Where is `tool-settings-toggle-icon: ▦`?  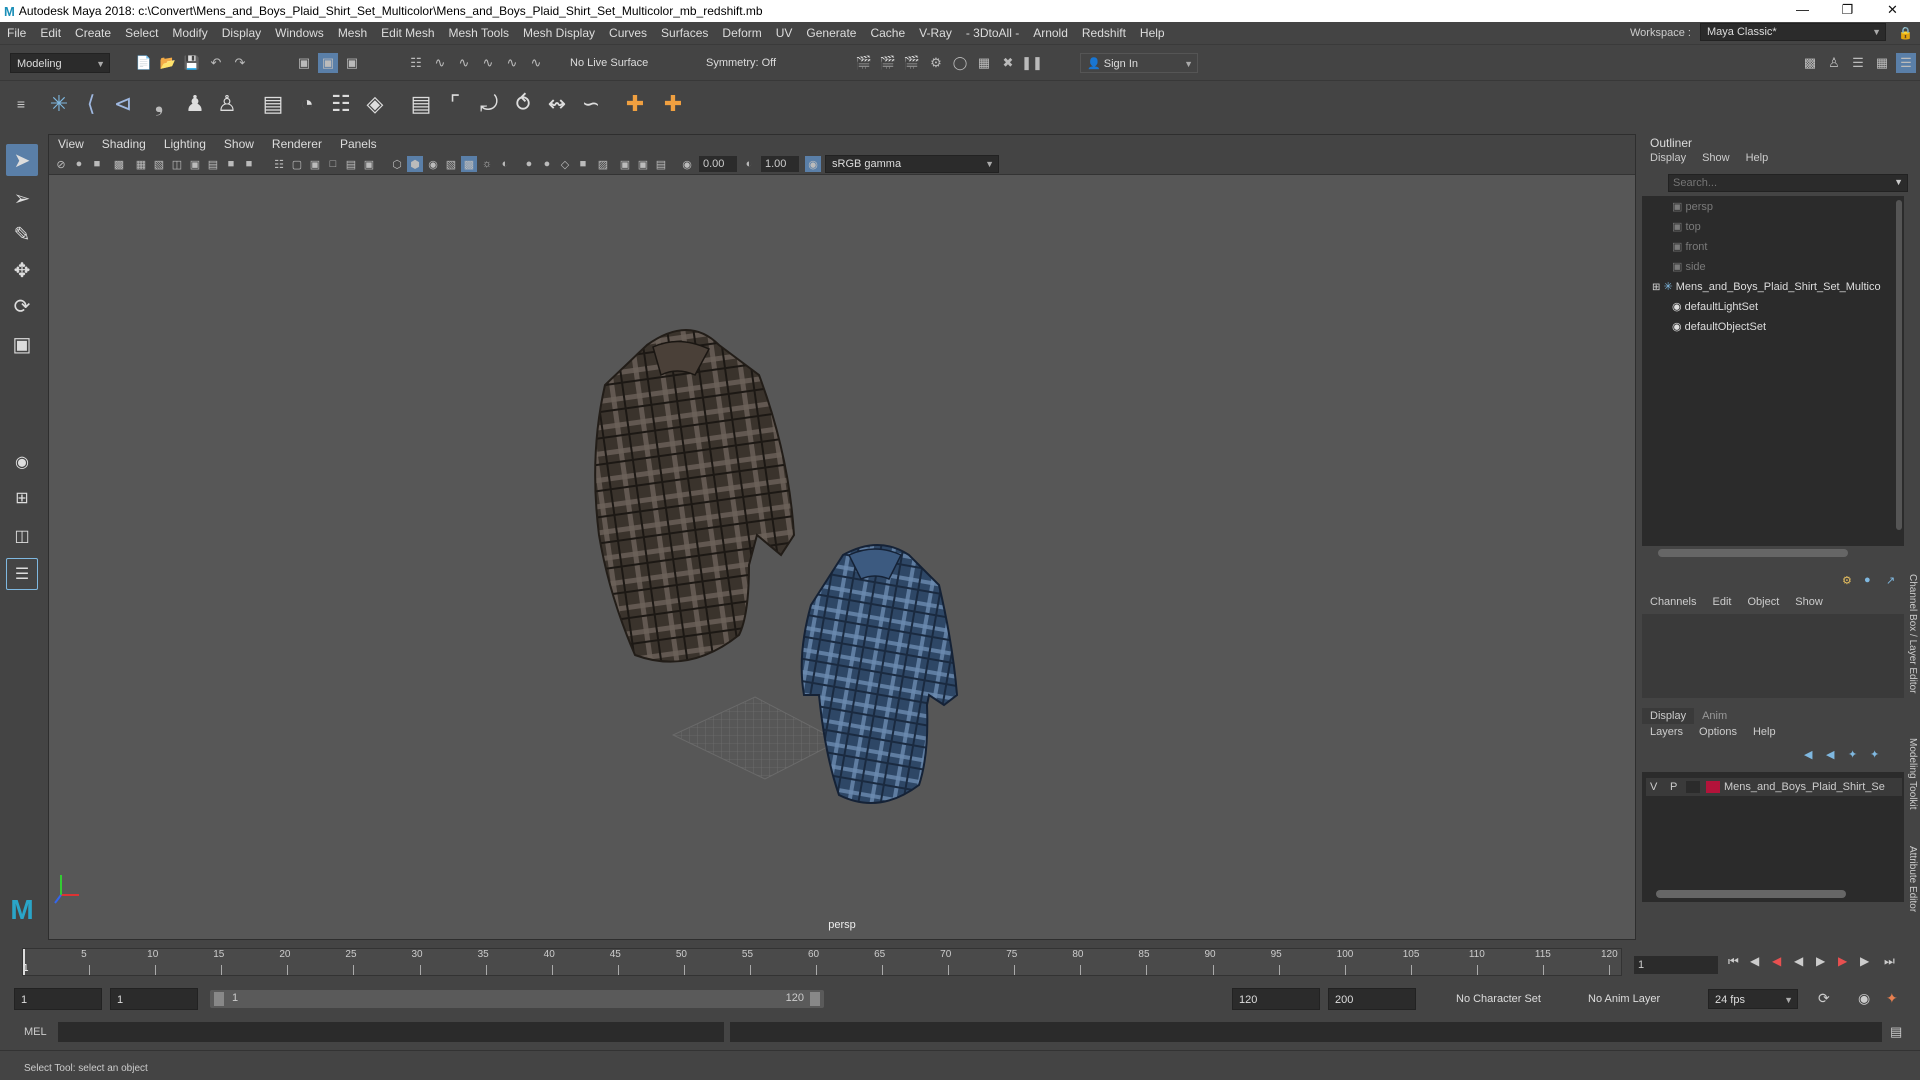
tool-settings-toggle-icon: ▦ is located at coordinates (1882, 63).